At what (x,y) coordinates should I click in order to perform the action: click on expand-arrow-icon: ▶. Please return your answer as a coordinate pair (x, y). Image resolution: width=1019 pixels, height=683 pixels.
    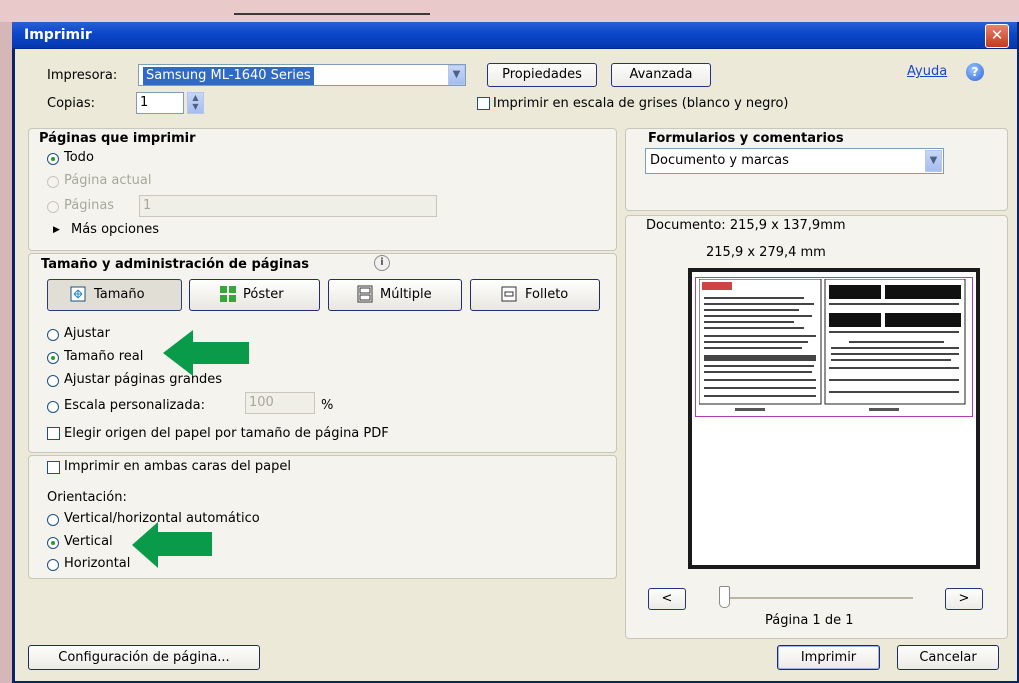
    Looking at the image, I should click on (56, 230).